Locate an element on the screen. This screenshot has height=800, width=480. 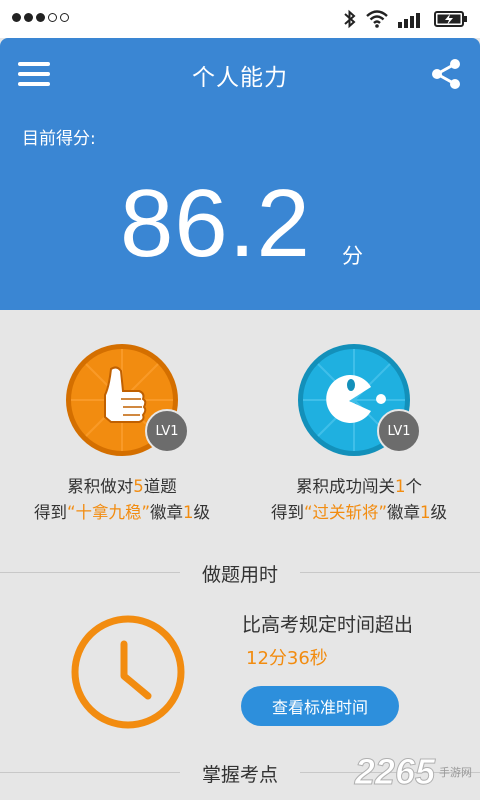
section-title-time: 做题用时 is located at coordinates (240, 573).